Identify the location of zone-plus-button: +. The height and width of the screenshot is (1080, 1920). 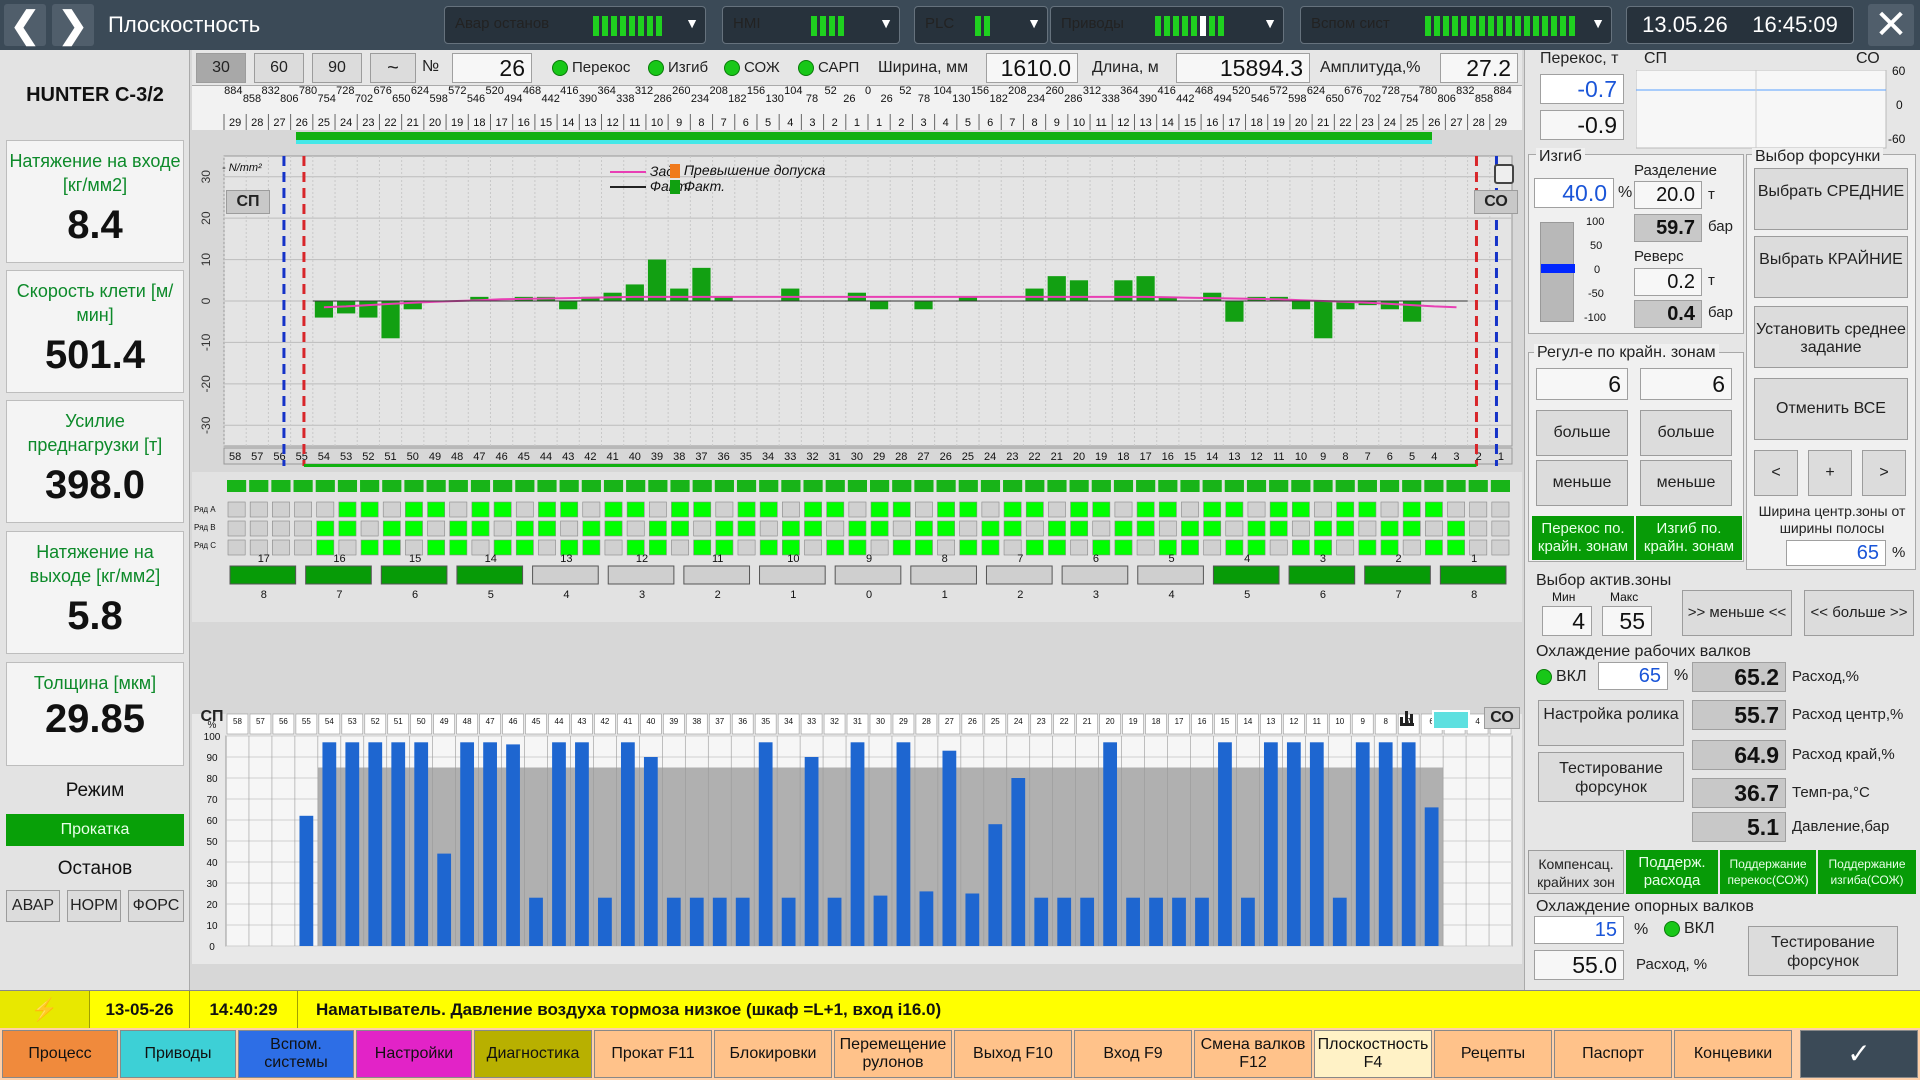
(1830, 473).